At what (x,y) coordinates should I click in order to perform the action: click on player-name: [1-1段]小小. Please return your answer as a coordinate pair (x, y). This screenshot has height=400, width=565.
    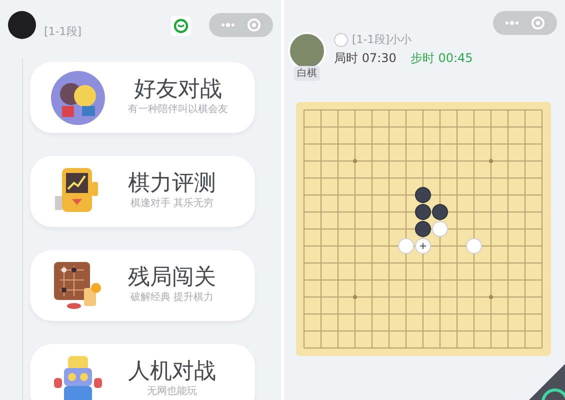
    Looking at the image, I should click on (382, 40).